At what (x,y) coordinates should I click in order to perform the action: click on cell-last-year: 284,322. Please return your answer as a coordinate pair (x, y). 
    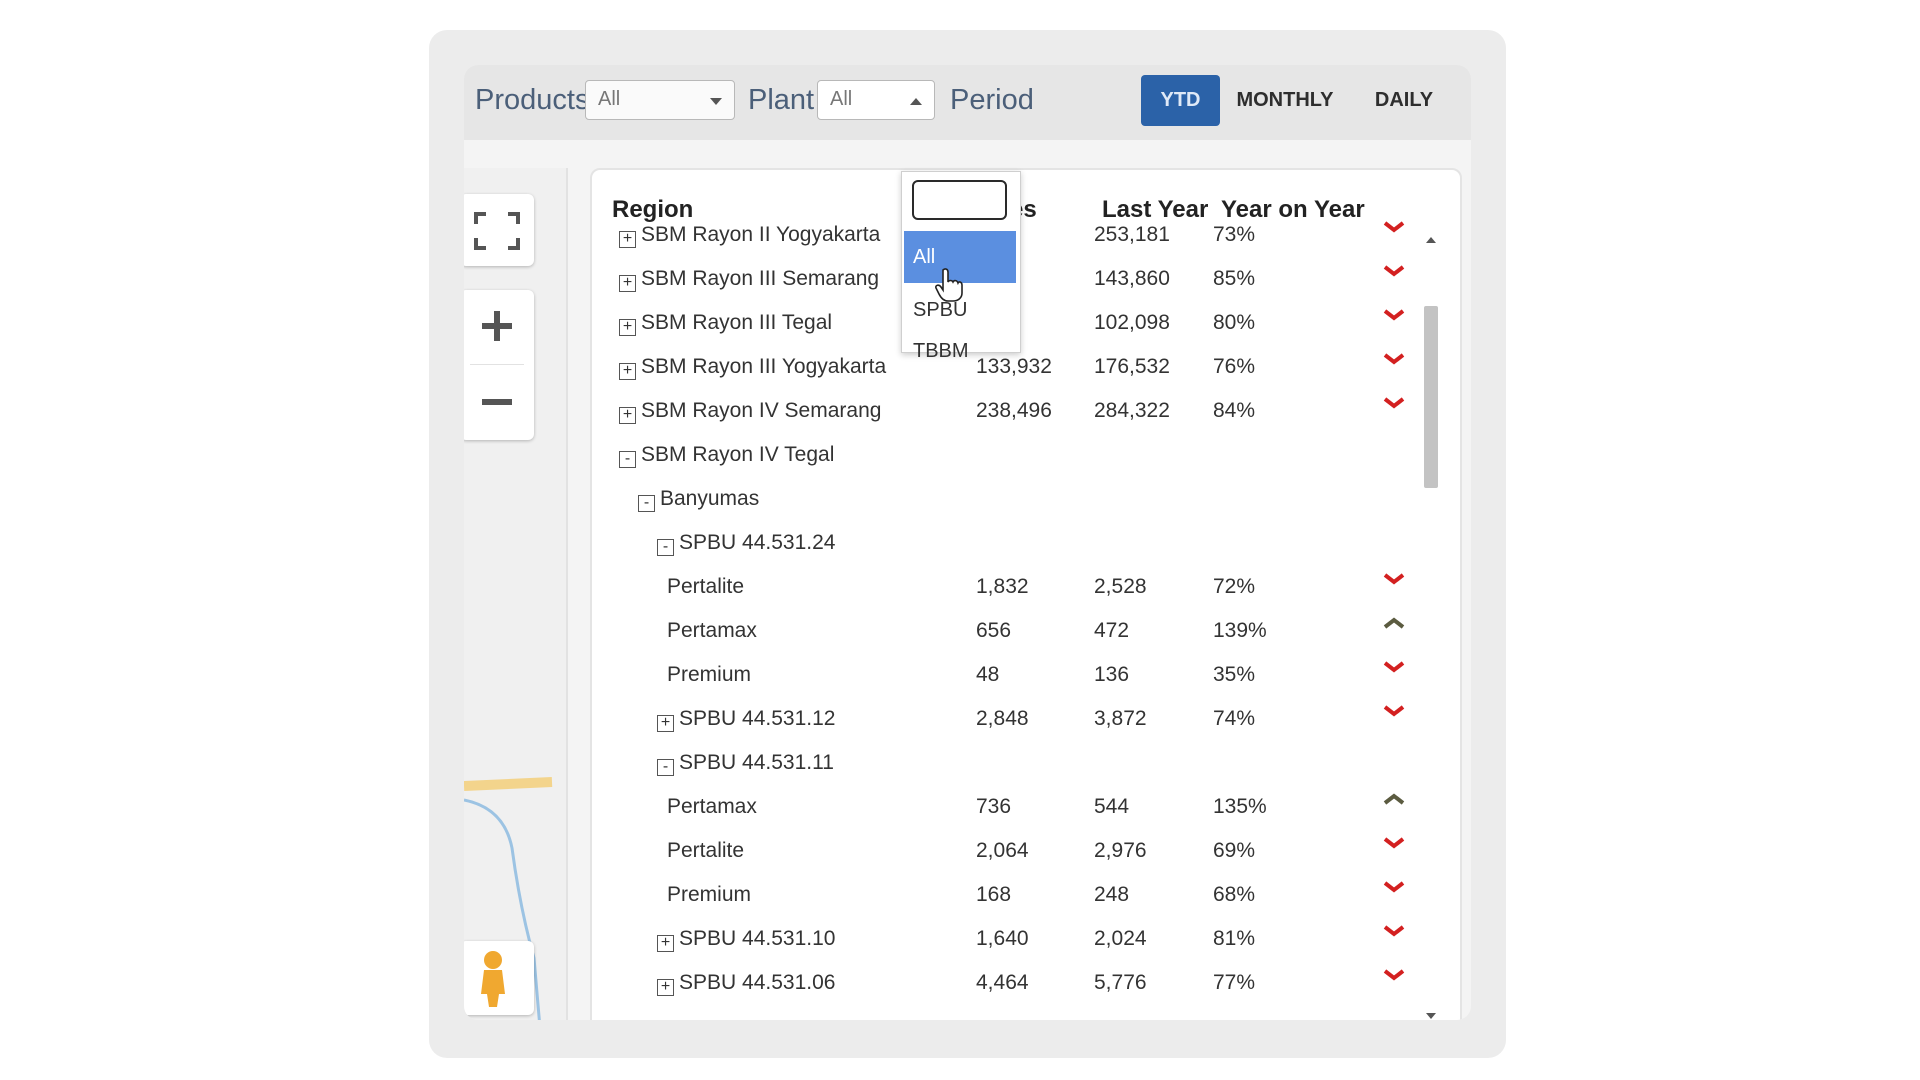
    Looking at the image, I should click on (1132, 410).